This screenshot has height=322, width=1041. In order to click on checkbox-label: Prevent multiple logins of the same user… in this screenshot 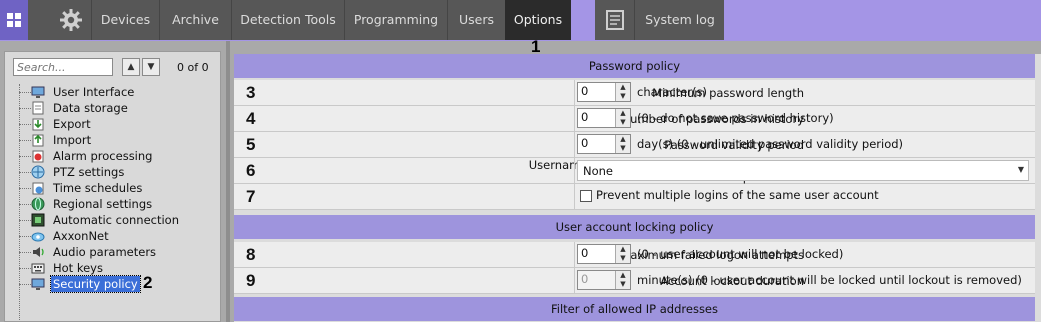, I will do `click(737, 195)`.